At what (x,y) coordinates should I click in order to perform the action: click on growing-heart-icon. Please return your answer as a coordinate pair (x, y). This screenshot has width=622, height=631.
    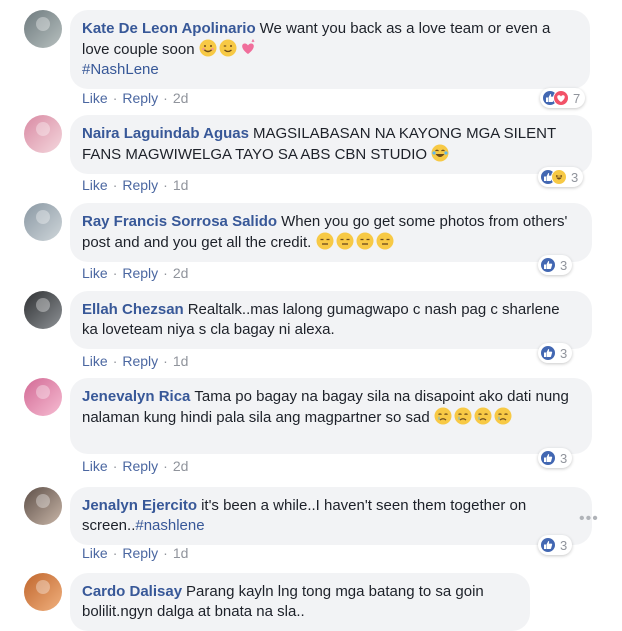
    Looking at the image, I should click on (248, 48).